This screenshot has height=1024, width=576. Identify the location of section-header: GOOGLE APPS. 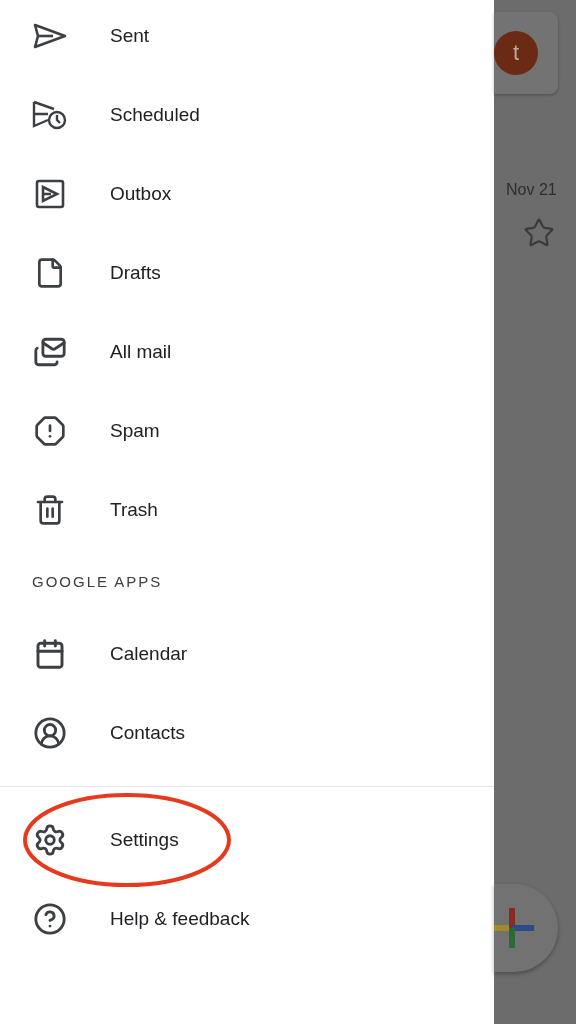
(97, 582).